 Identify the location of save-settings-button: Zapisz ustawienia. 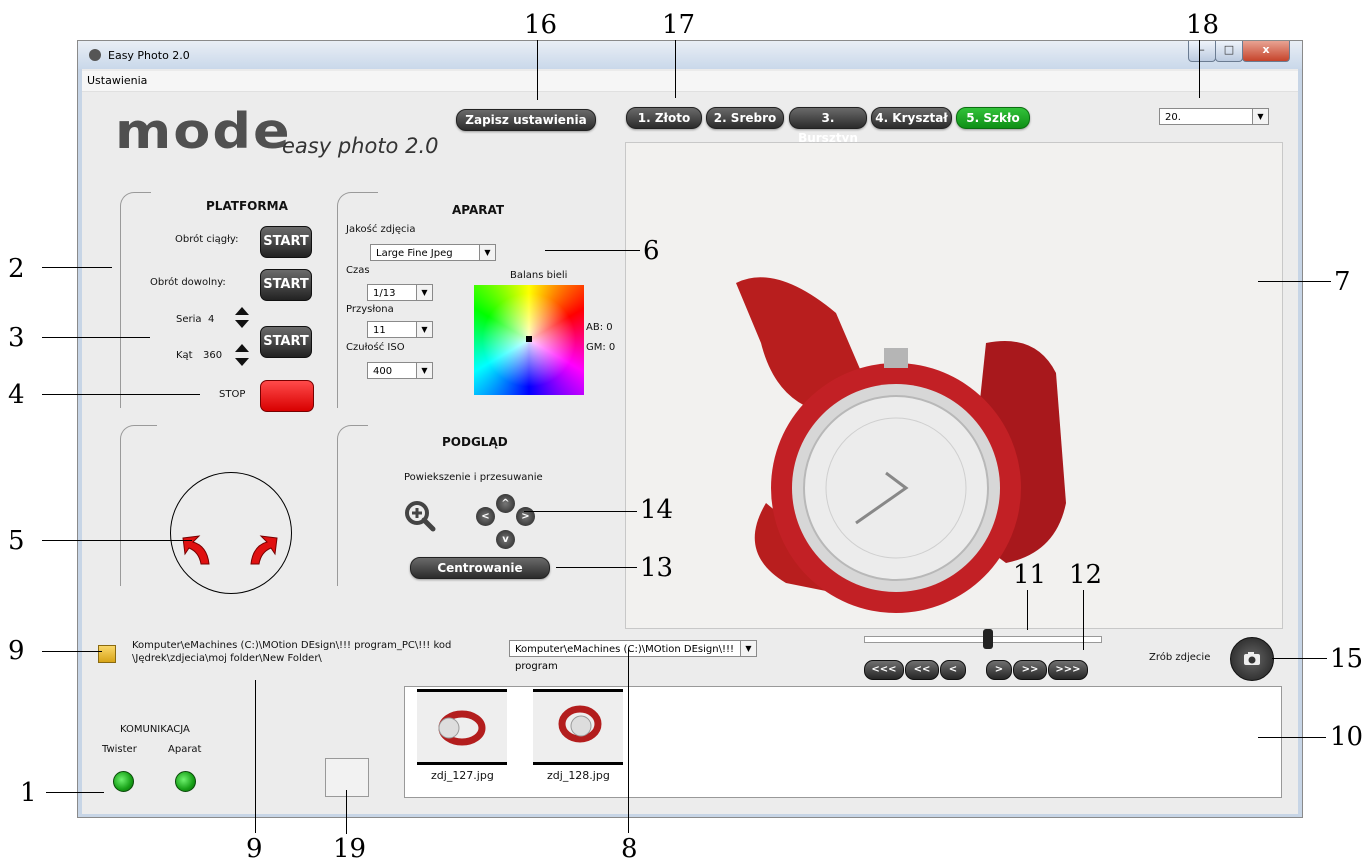
(526, 120).